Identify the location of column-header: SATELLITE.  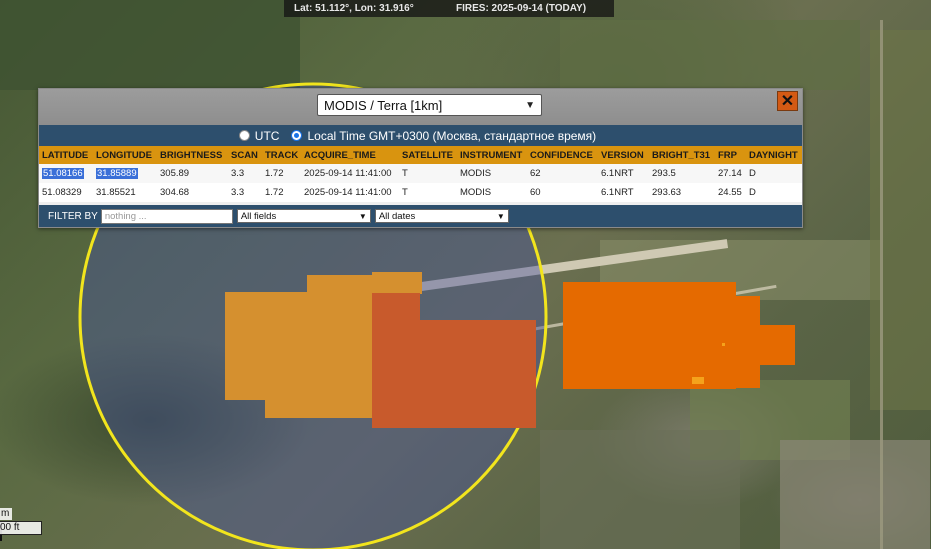
(428, 155).